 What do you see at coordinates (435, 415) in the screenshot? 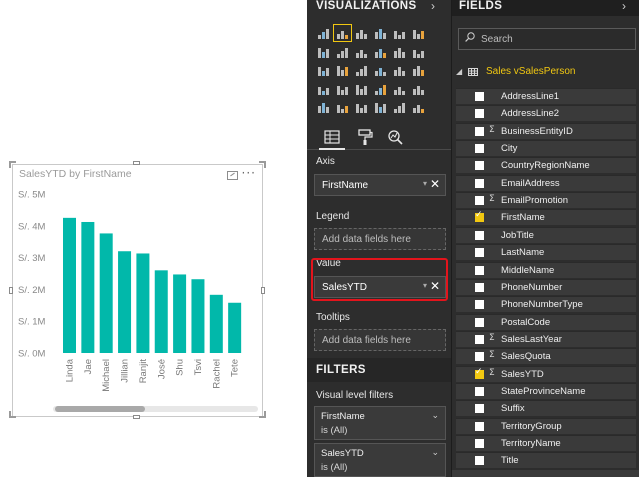
I see `filter-expand-icon: ⌄` at bounding box center [435, 415].